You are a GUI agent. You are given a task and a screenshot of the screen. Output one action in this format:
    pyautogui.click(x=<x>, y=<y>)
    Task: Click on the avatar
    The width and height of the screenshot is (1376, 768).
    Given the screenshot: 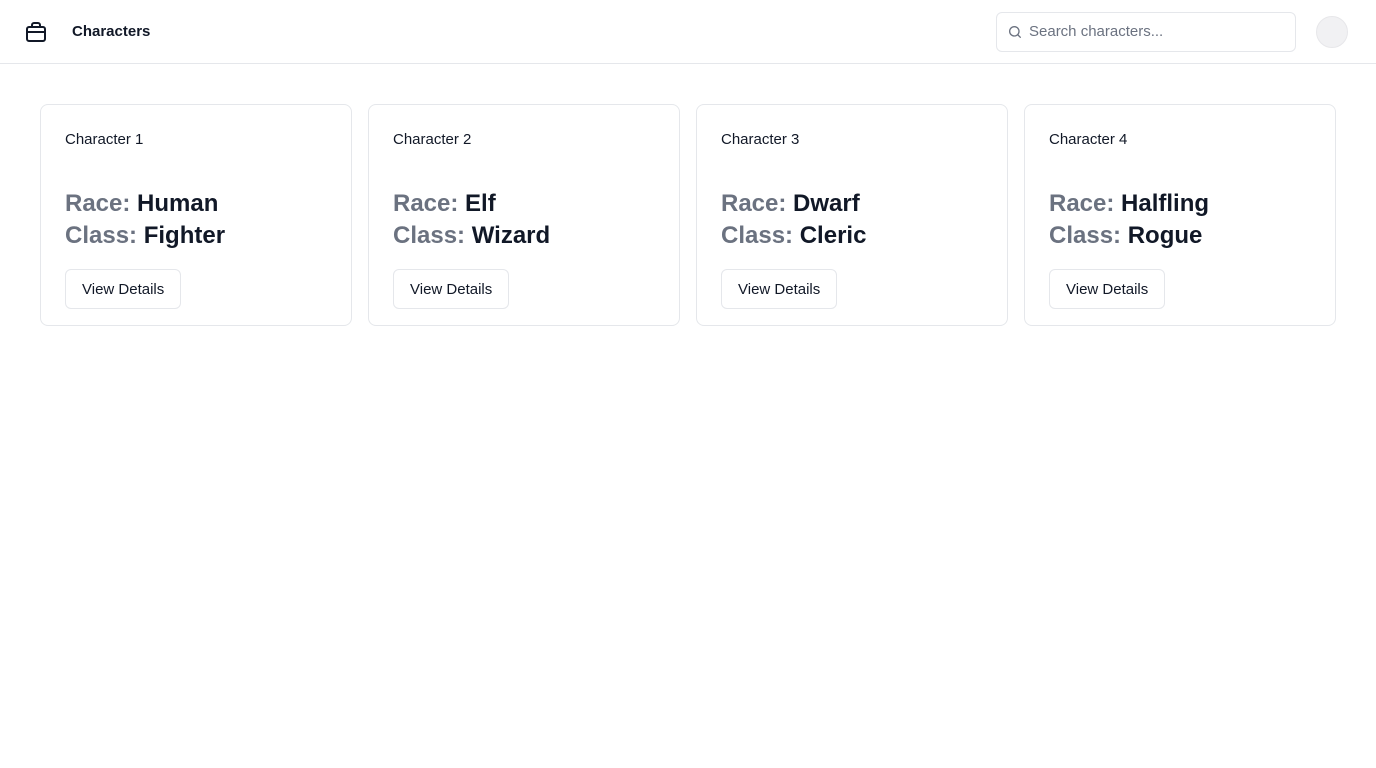 What is the action you would take?
    pyautogui.click(x=1332, y=31)
    